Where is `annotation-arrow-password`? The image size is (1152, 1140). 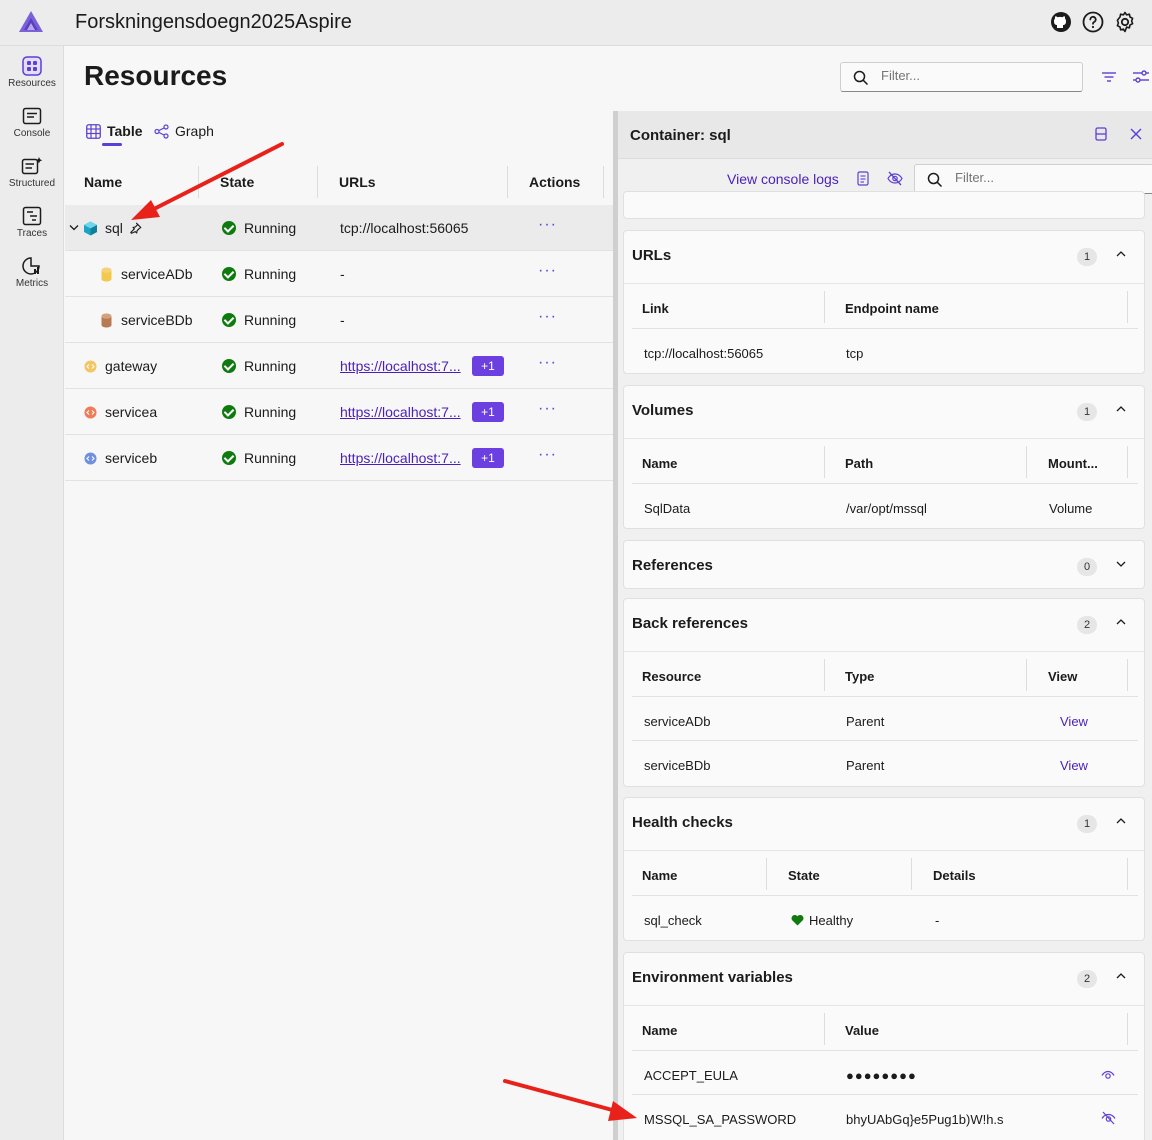
annotation-arrow-password is located at coordinates (560, 1096).